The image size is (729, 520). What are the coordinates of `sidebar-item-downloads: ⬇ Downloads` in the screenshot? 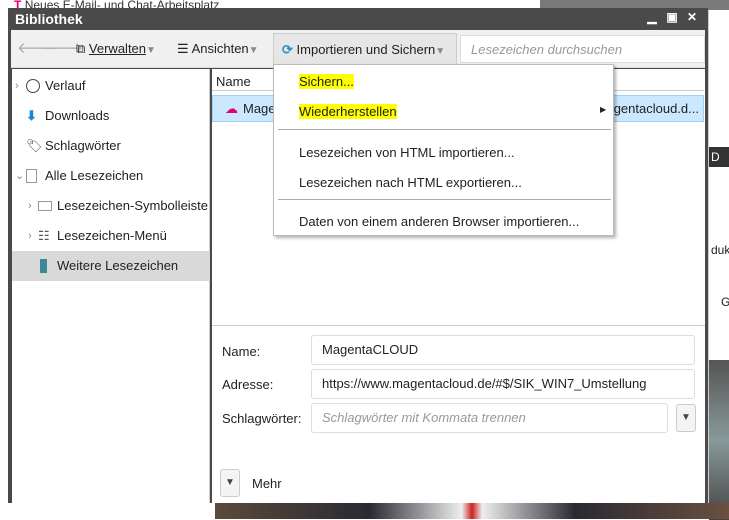 It's located at (111, 116).